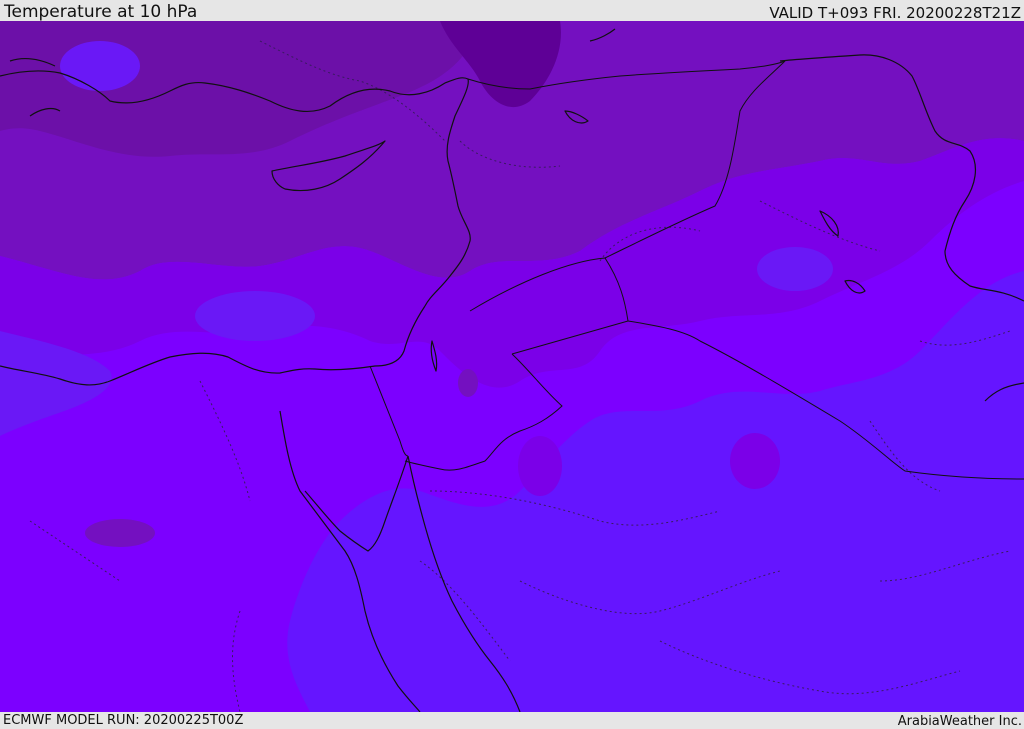  What do you see at coordinates (123, 720) in the screenshot?
I see `model-run-label: ECMWF MODEL RUN: 20200225T00Z` at bounding box center [123, 720].